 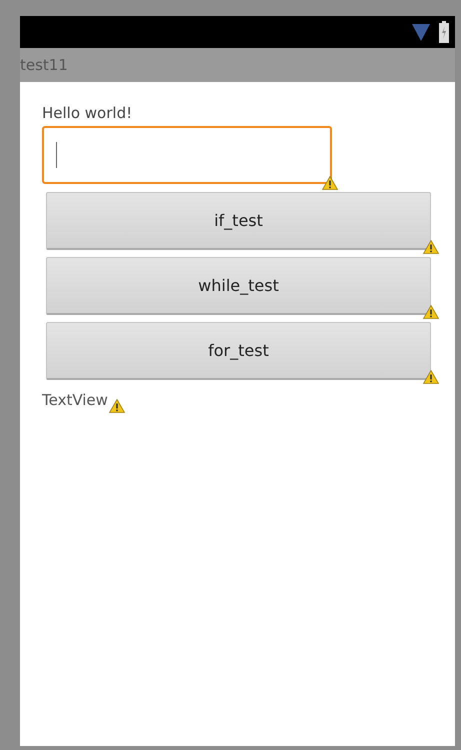 I want to click on text-view: TextView, so click(x=75, y=400).